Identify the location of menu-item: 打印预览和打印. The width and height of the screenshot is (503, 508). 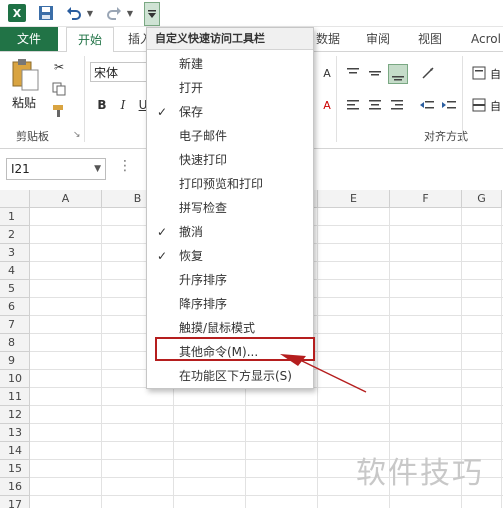
(230, 184).